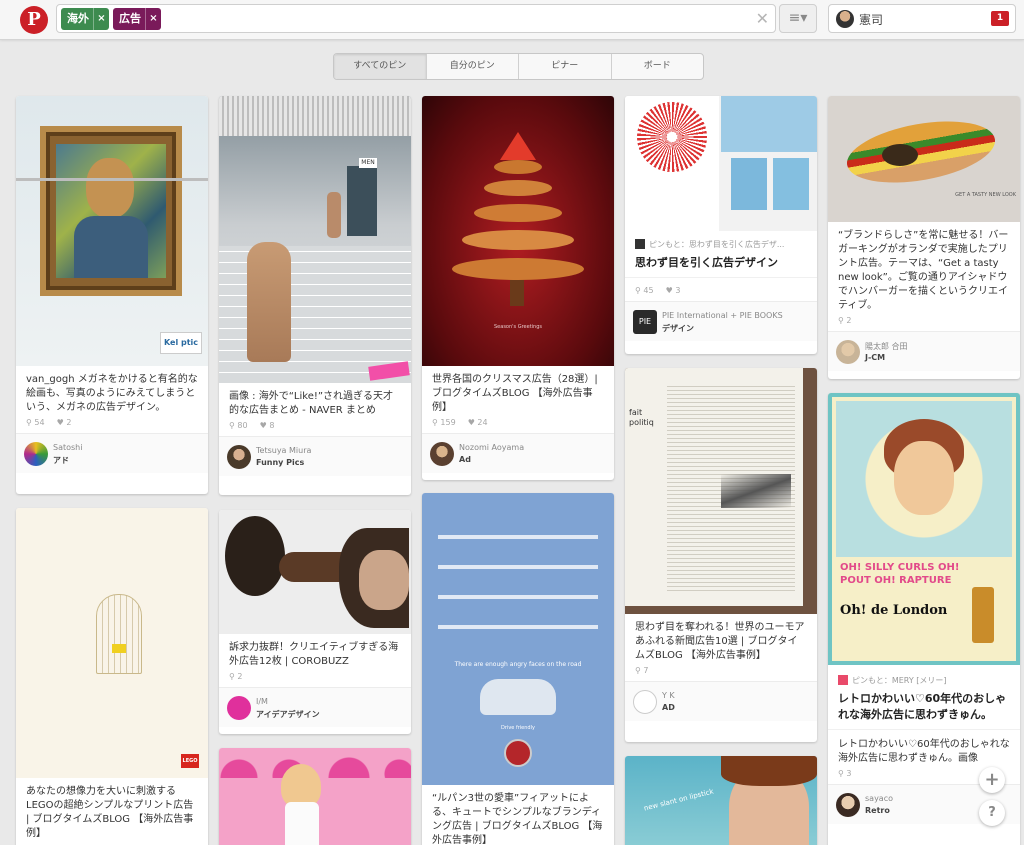  What do you see at coordinates (112, 424) in the screenshot?
I see `pin-stats: ⚲ 54 ♥ 2` at bounding box center [112, 424].